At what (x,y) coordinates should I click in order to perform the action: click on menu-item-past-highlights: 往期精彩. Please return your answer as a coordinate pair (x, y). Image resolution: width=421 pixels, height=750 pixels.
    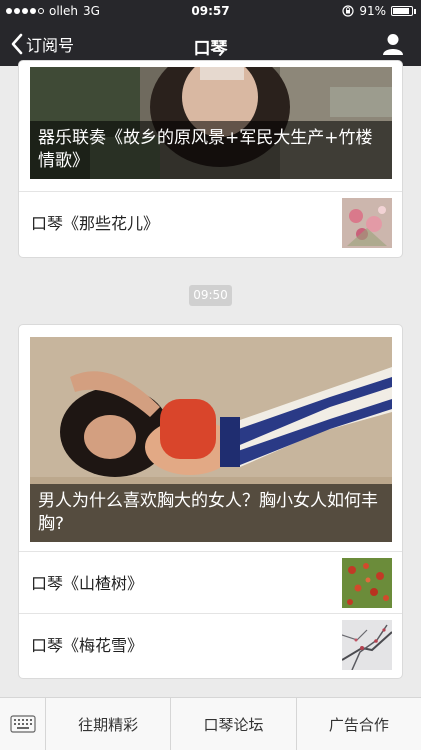
    Looking at the image, I should click on (109, 724).